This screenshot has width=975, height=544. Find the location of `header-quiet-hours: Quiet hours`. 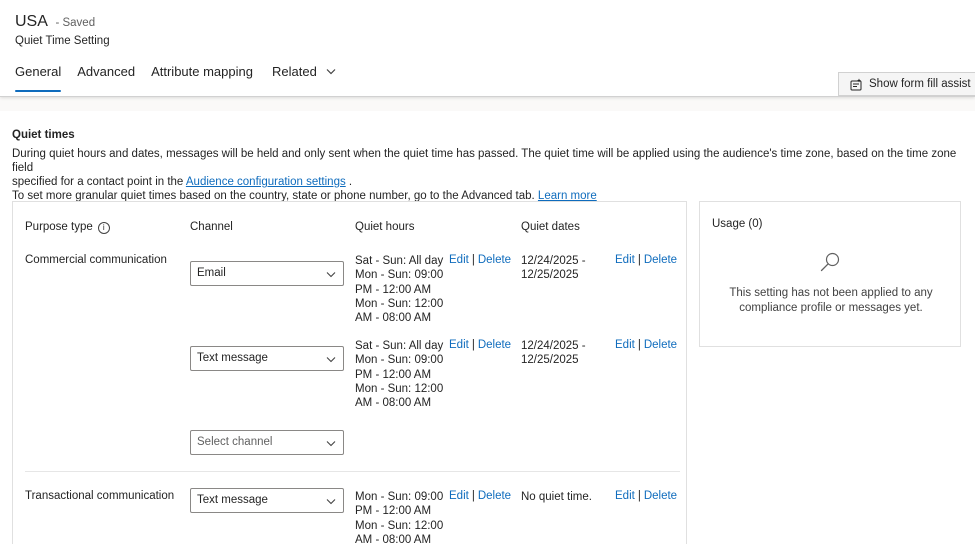

header-quiet-hours: Quiet hours is located at coordinates (385, 227).